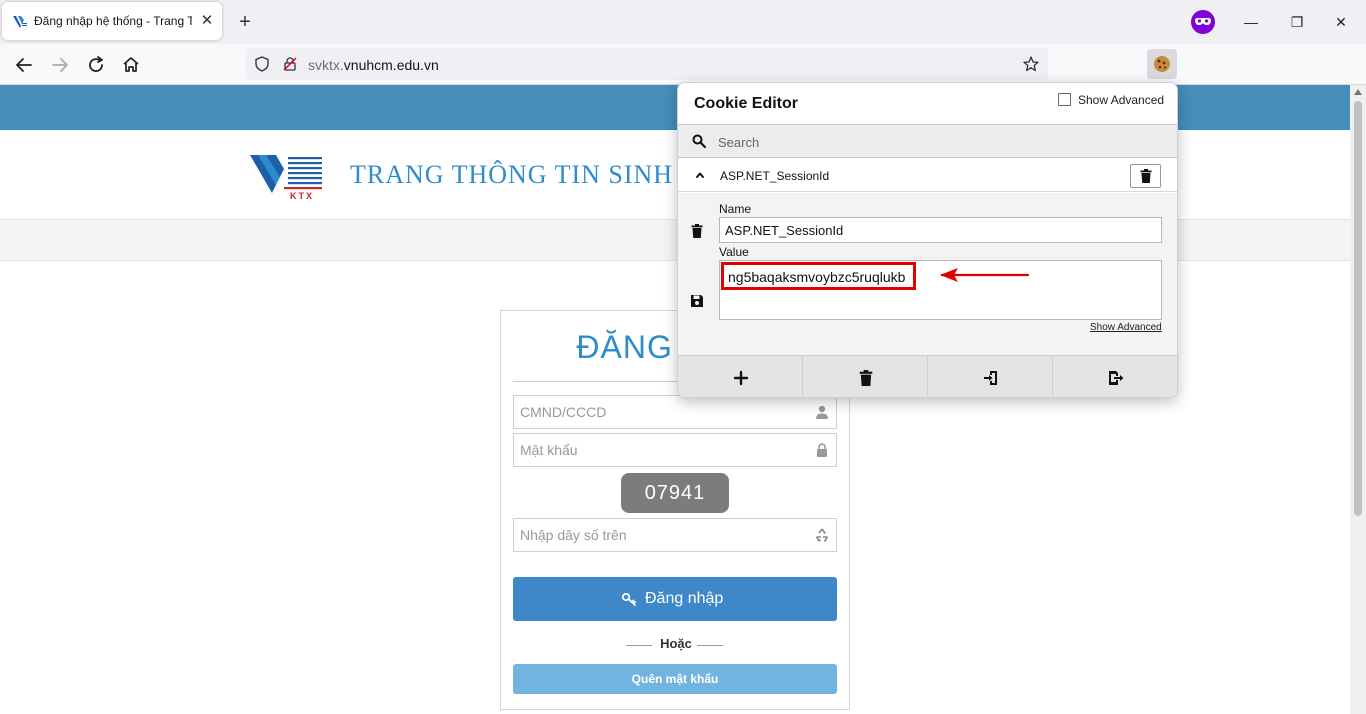  What do you see at coordinates (697, 301) in the screenshot?
I see `save-icon` at bounding box center [697, 301].